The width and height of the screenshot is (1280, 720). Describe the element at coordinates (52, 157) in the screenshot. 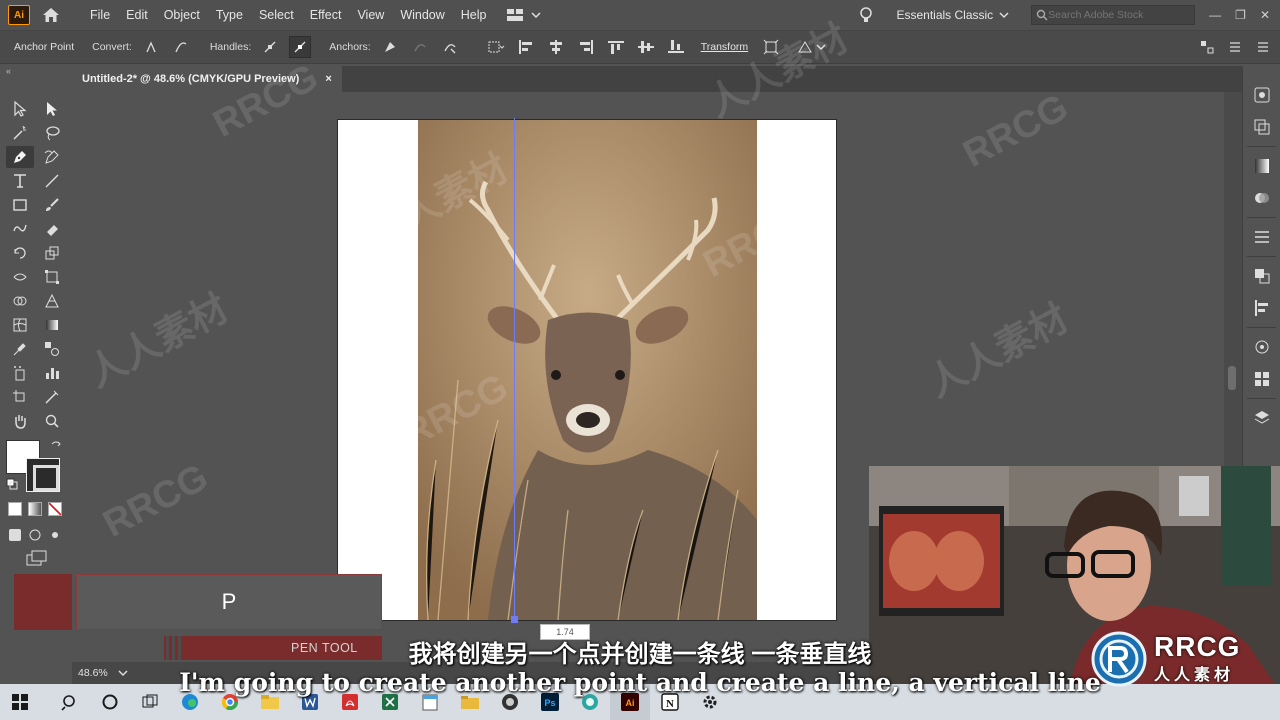

I see `curvature-tool-icon` at that location.